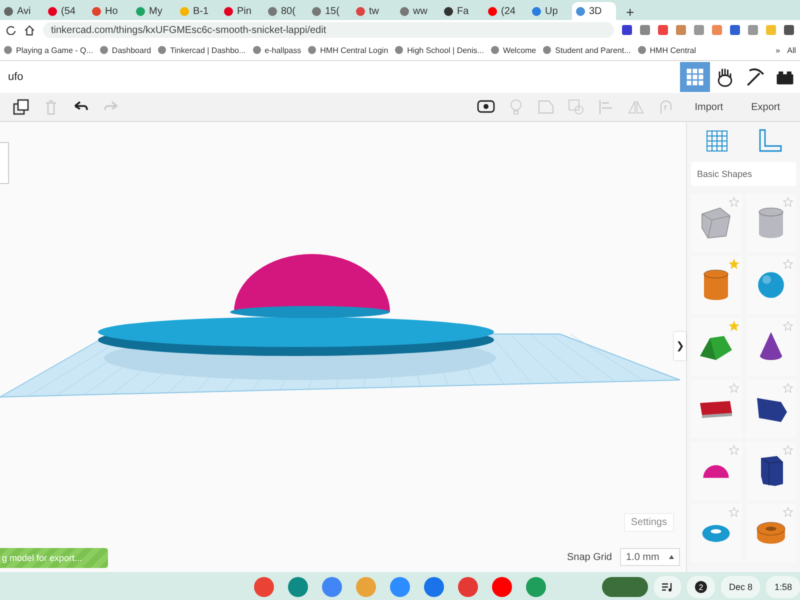 The width and height of the screenshot is (800, 600). What do you see at coordinates (154, 11) in the screenshot?
I see `browser-tab: My` at bounding box center [154, 11].